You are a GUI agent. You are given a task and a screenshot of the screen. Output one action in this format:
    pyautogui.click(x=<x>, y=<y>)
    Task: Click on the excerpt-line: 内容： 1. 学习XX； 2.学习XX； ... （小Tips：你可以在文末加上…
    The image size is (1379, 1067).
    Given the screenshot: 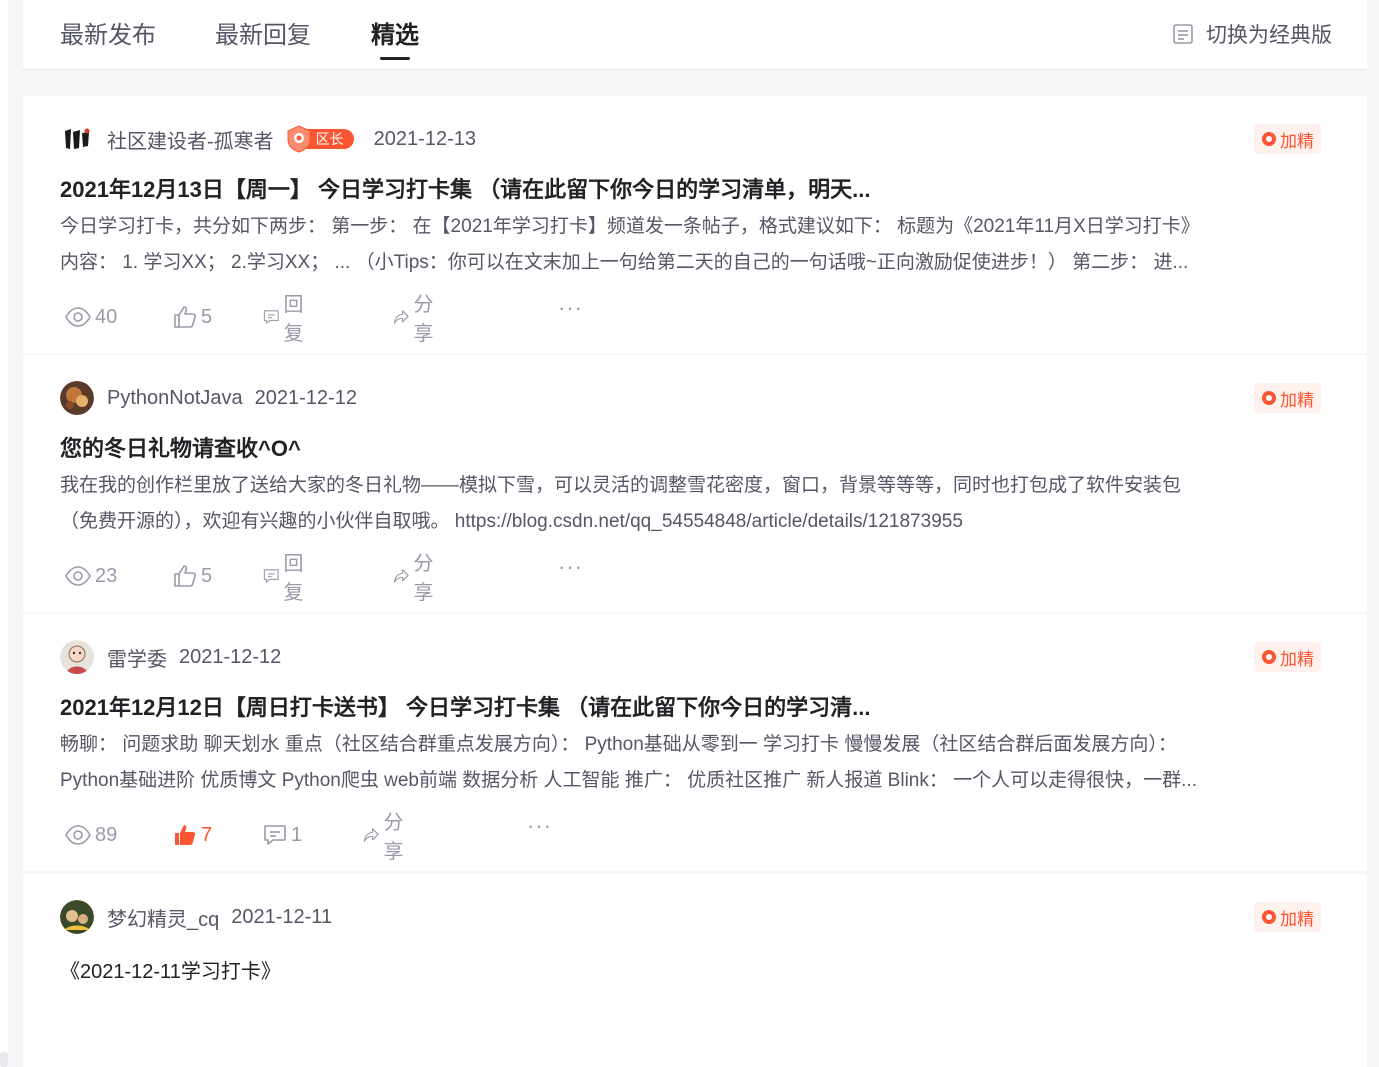 What is the action you would take?
    pyautogui.click(x=624, y=262)
    